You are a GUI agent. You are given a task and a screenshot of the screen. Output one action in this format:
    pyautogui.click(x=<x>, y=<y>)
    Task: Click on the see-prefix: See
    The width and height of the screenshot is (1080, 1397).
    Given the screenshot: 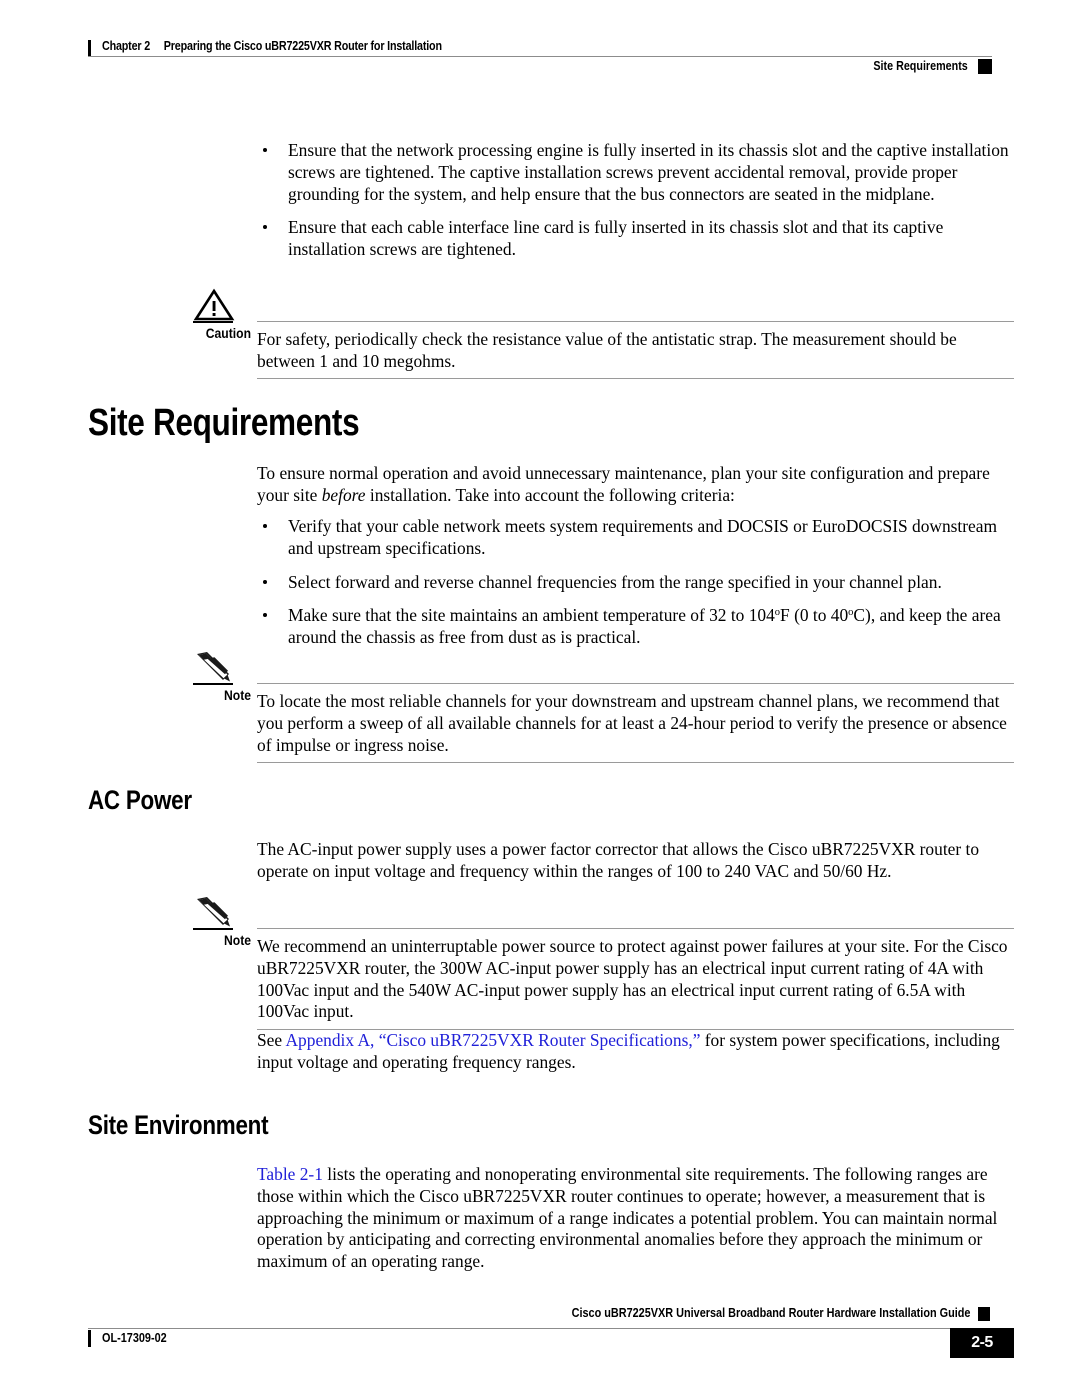 What is the action you would take?
    pyautogui.click(x=271, y=1040)
    